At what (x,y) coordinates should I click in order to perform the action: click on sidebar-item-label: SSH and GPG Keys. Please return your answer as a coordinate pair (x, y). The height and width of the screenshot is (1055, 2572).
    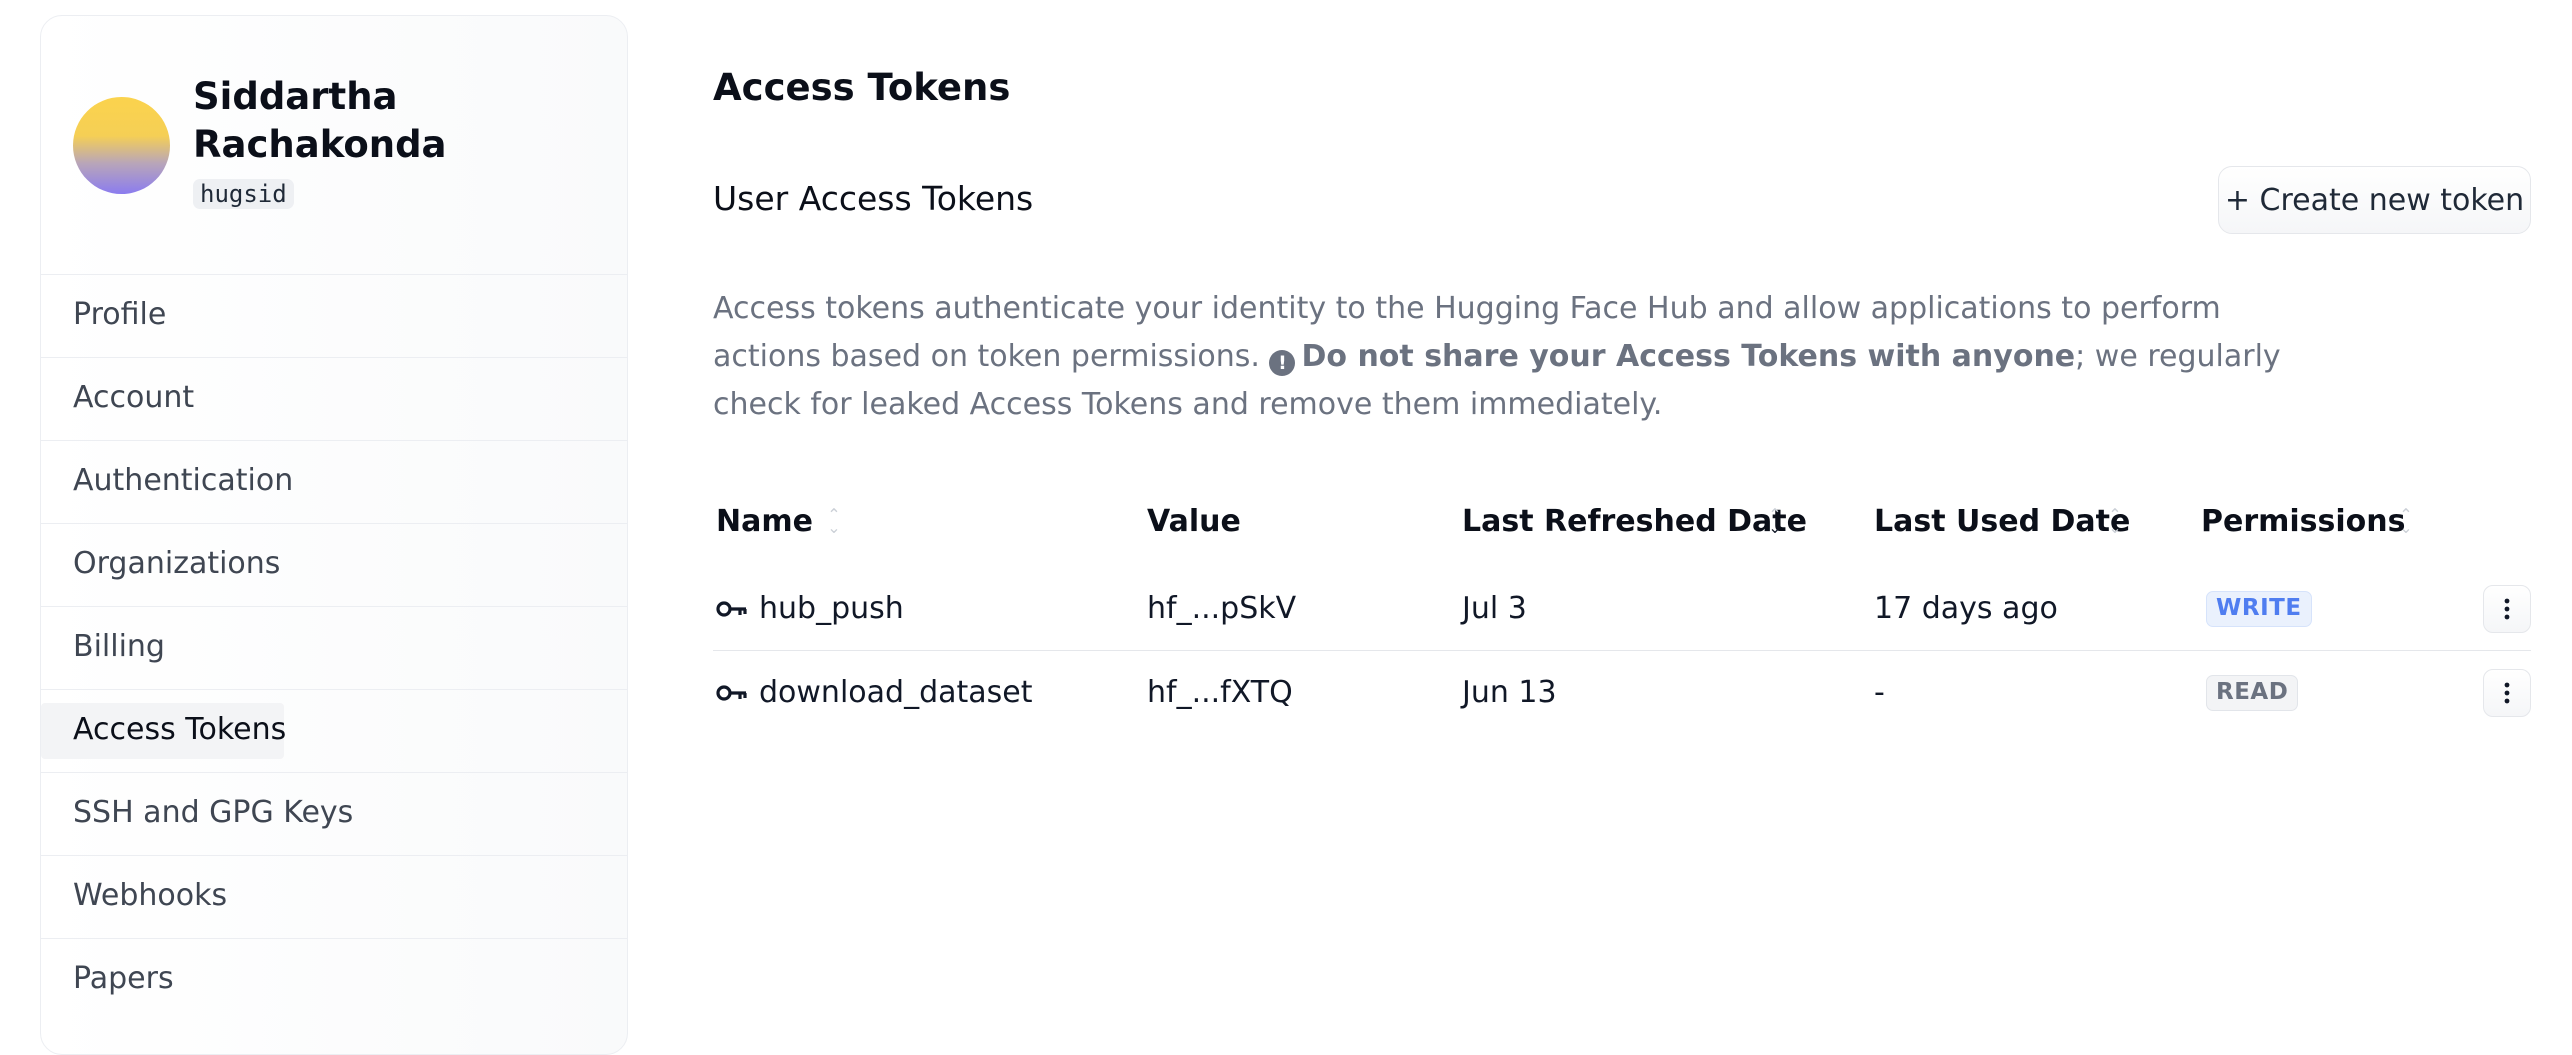
    Looking at the image, I should click on (213, 812).